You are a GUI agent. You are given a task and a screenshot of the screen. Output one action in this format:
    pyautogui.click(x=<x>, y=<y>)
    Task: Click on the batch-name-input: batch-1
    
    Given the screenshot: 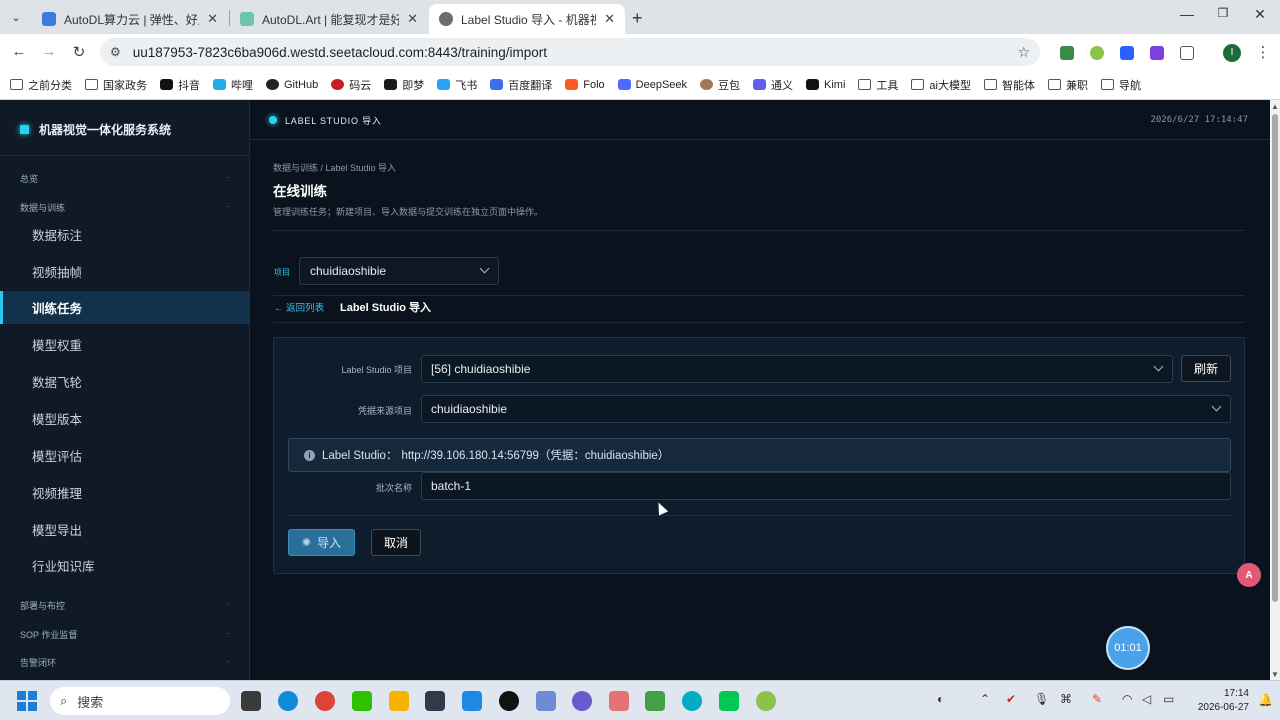 What is the action you would take?
    pyautogui.click(x=826, y=486)
    